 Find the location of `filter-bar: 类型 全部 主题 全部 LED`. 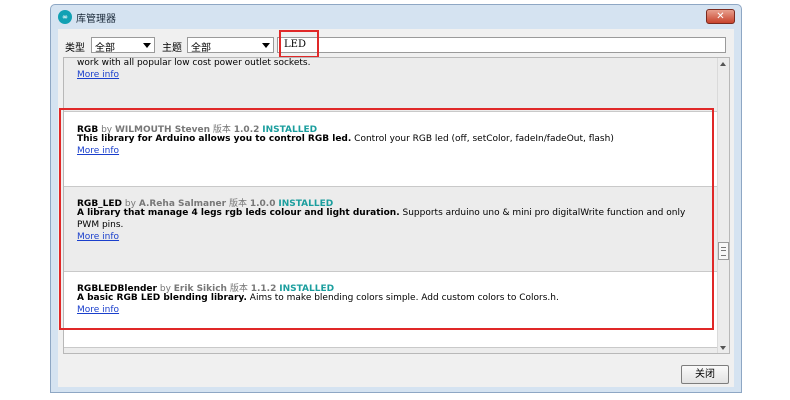

filter-bar: 类型 全部 主题 全部 LED is located at coordinates (396, 44).